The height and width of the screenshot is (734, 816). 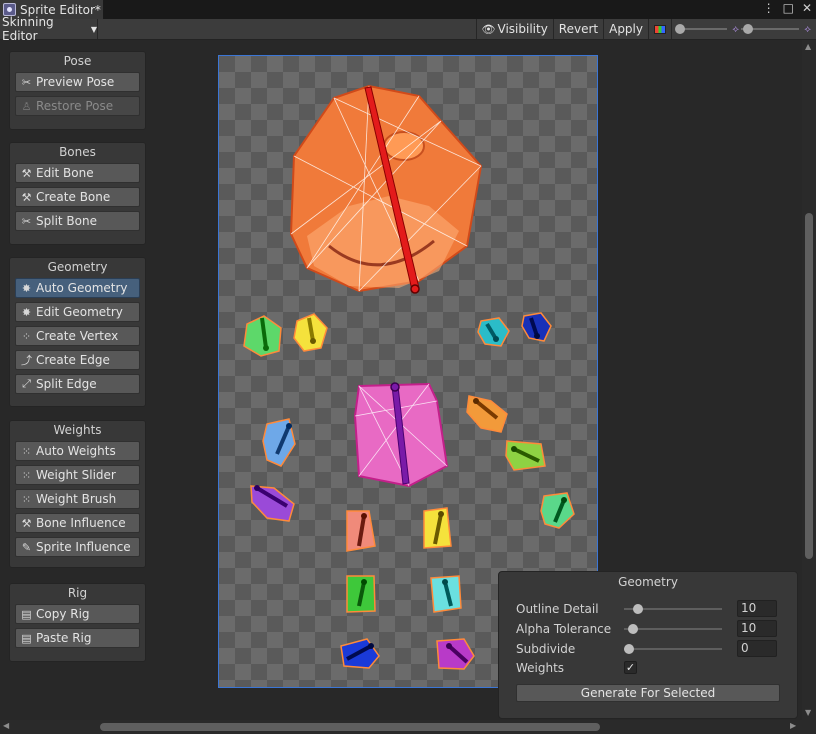 What do you see at coordinates (625, 29) in the screenshot?
I see `apply-button: Apply` at bounding box center [625, 29].